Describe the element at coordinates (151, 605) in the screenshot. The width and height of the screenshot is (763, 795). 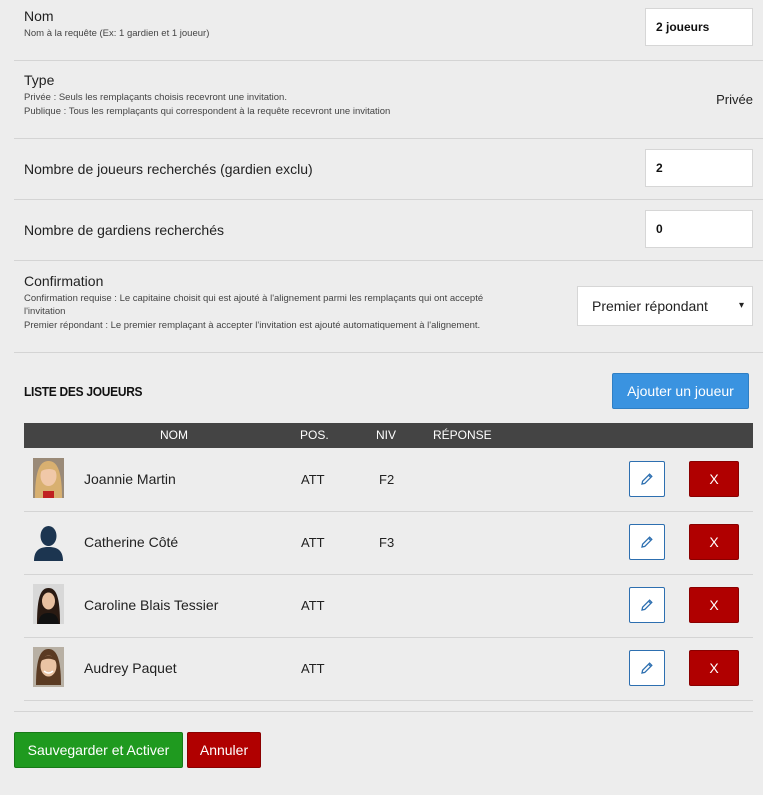
I see `player-name: Caroline Blais Tessier` at that location.